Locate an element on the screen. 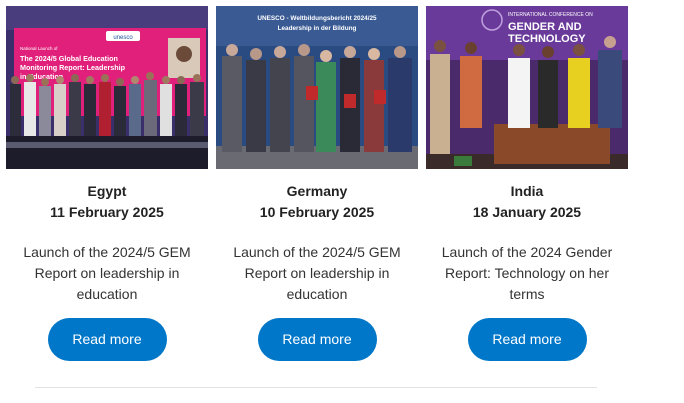 This screenshot has height=403, width=684. svg-text: National Launch of is located at coordinates (39, 48).